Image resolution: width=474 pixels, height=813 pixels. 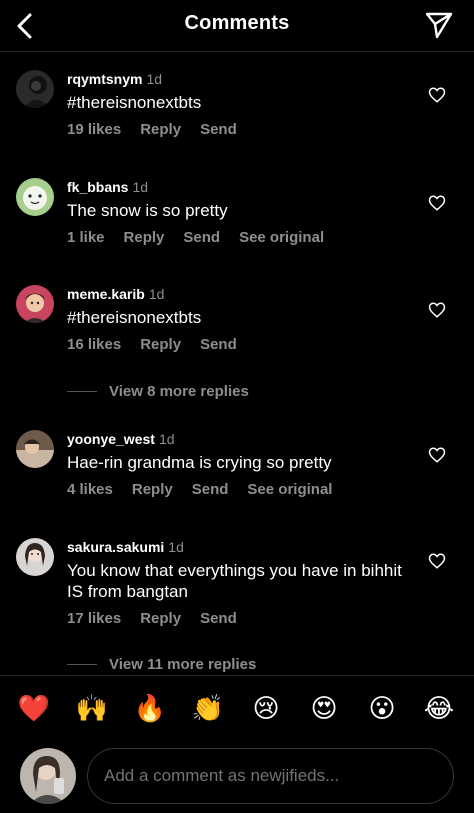 I want to click on likes-count: 17 likes, so click(x=94, y=618).